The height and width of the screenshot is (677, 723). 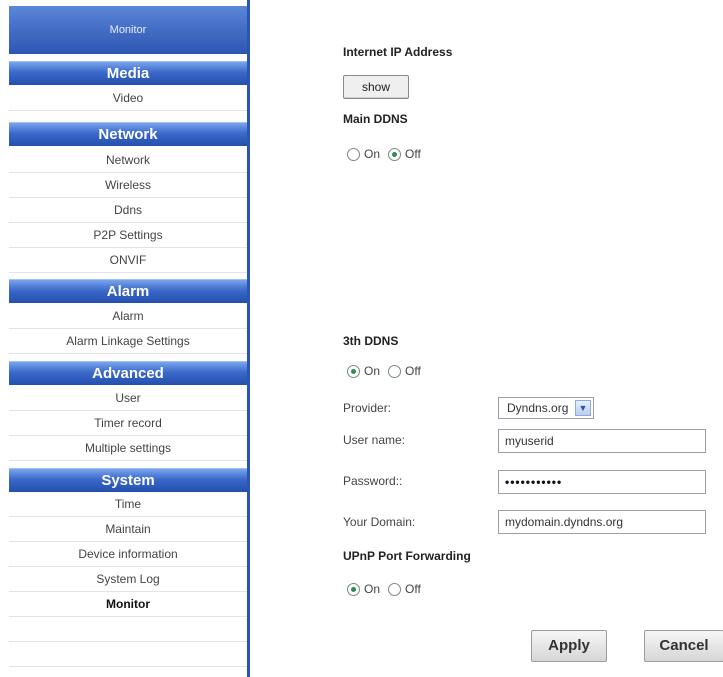 I want to click on main-ddns-label: Main DDNS, so click(x=375, y=119).